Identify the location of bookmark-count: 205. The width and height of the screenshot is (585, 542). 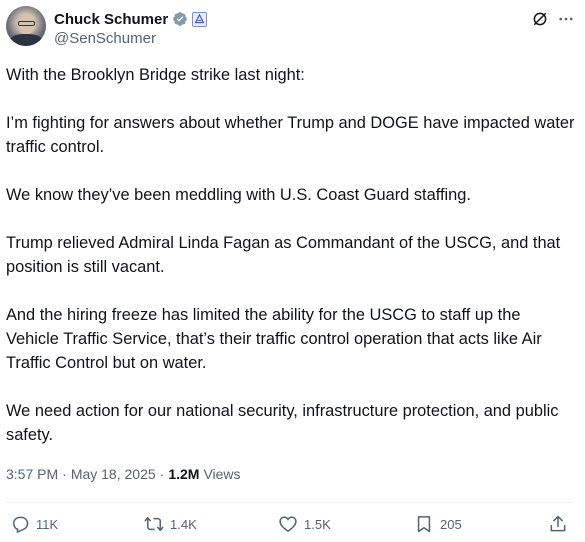
(451, 524).